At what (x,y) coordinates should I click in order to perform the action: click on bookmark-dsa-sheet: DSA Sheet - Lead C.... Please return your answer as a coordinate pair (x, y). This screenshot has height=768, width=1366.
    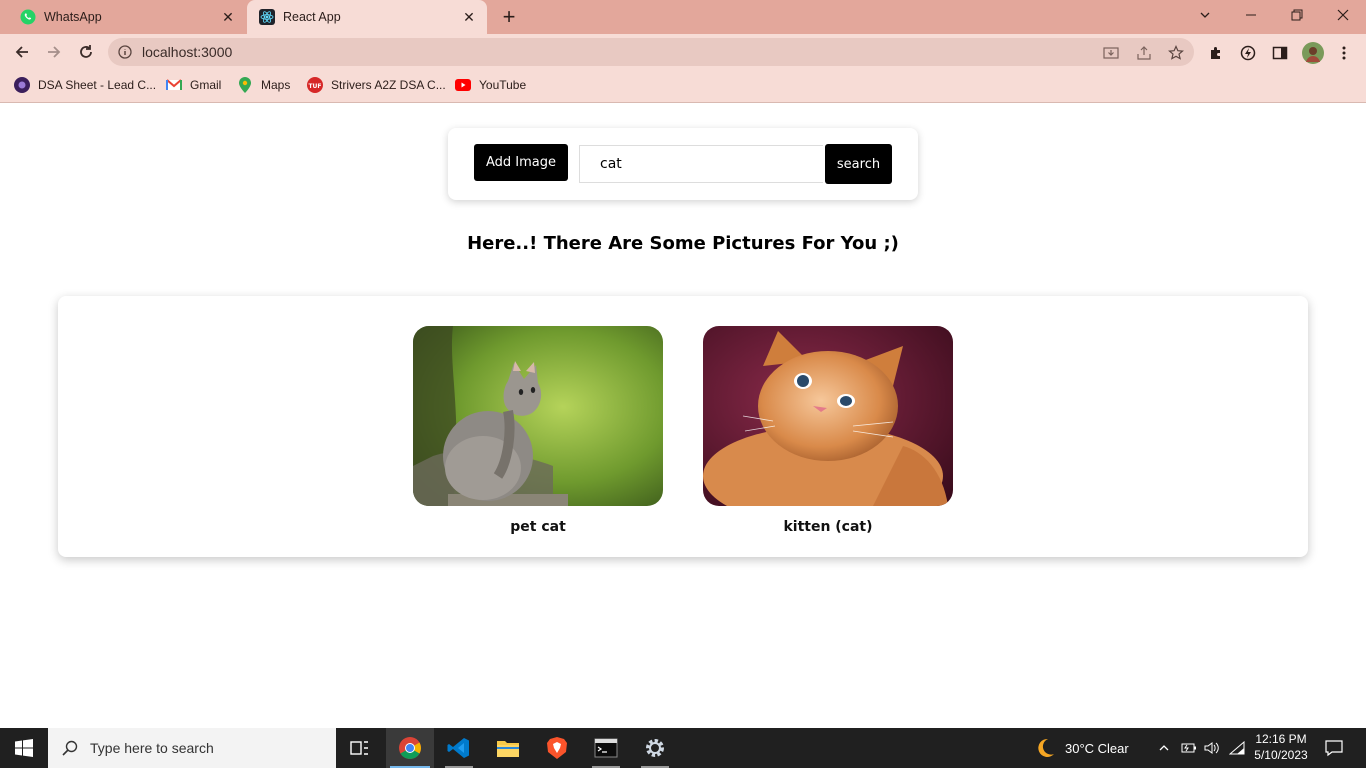
    Looking at the image, I should click on (85, 85).